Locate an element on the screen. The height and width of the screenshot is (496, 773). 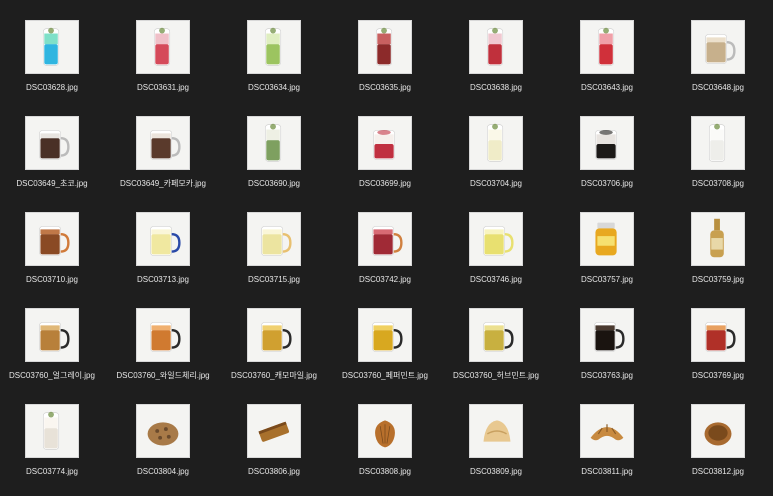
file-item: DSC03811.jpg is located at coordinates (607, 450).